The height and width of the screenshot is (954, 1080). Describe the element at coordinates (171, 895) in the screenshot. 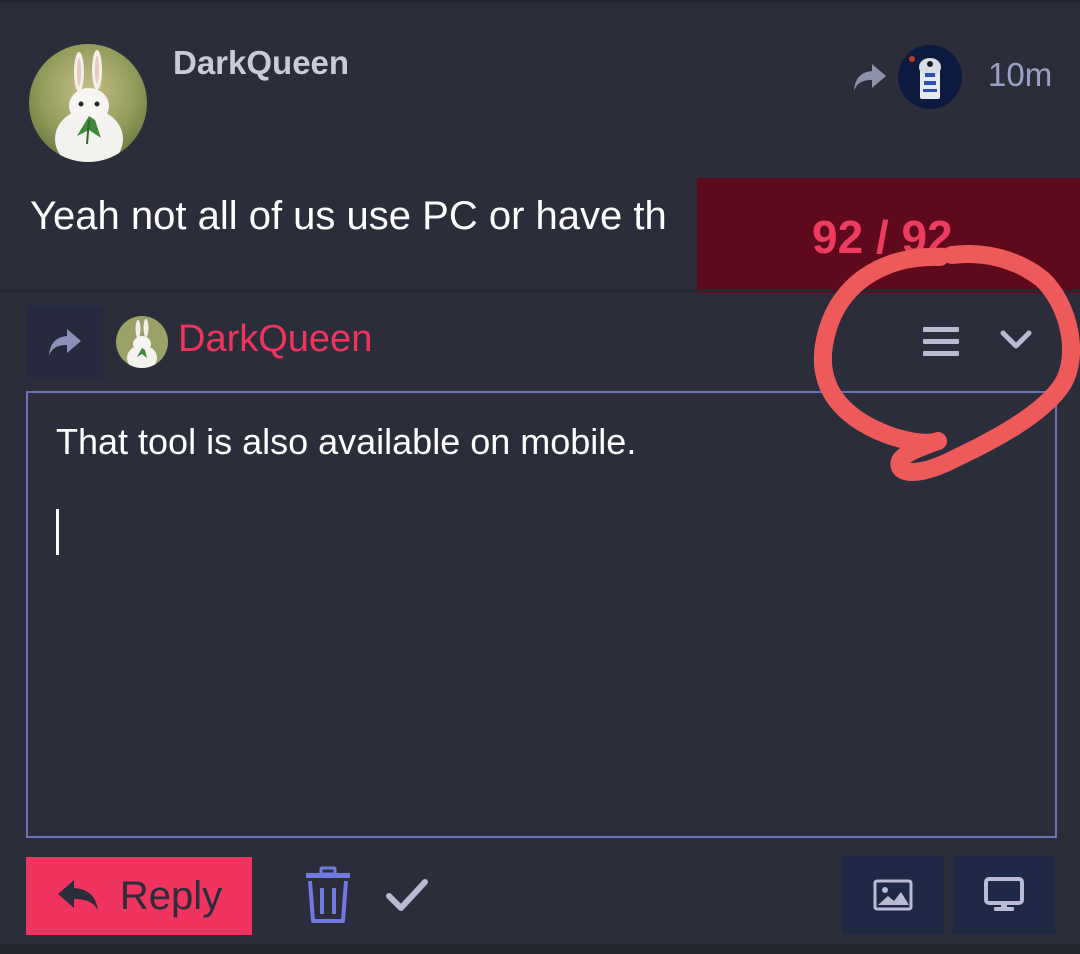

I see `reply-button-label: Reply` at that location.